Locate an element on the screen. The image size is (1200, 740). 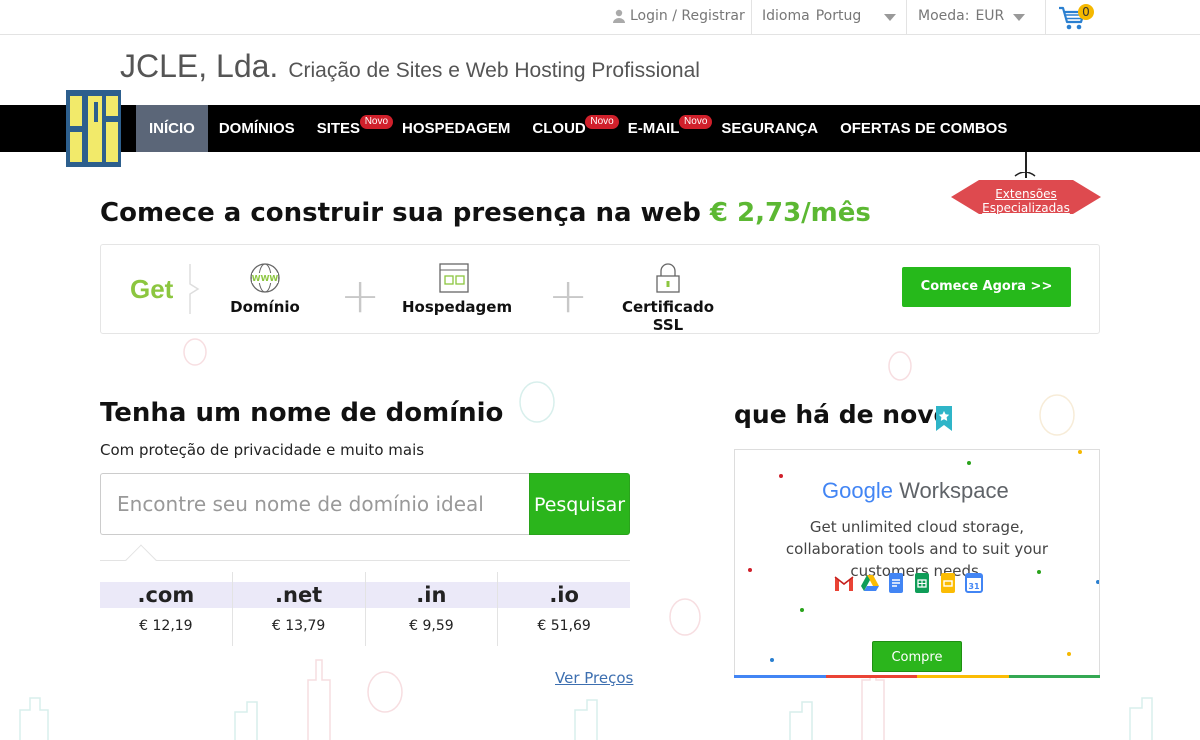
google-workspace-logo: Google Workspace is located at coordinates (915, 491).